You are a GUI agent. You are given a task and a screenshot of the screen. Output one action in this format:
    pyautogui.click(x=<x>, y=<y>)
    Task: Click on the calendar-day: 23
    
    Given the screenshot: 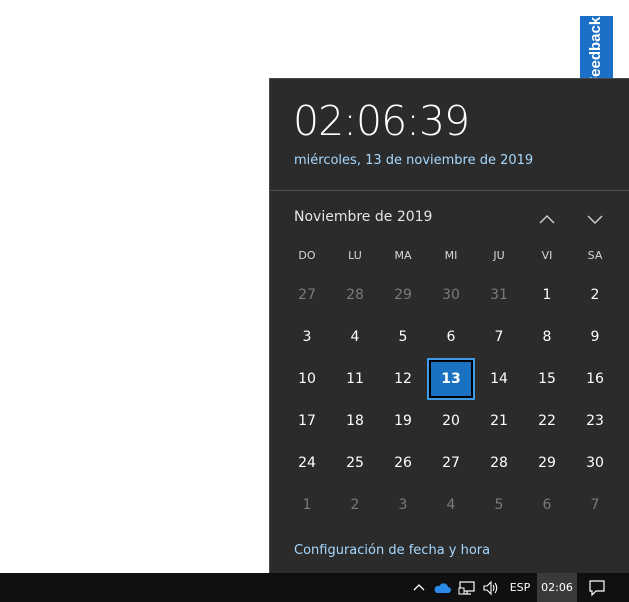 What is the action you would take?
    pyautogui.click(x=595, y=421)
    